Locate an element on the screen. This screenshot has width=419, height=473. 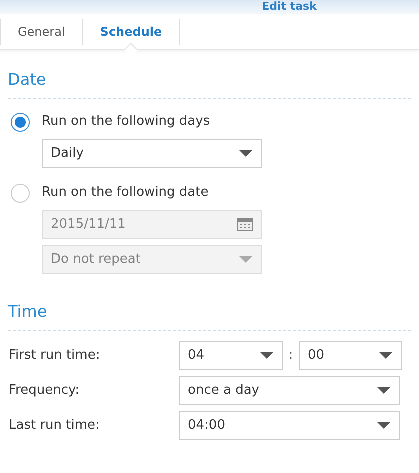
dropdown: 04:00 is located at coordinates (289, 425).